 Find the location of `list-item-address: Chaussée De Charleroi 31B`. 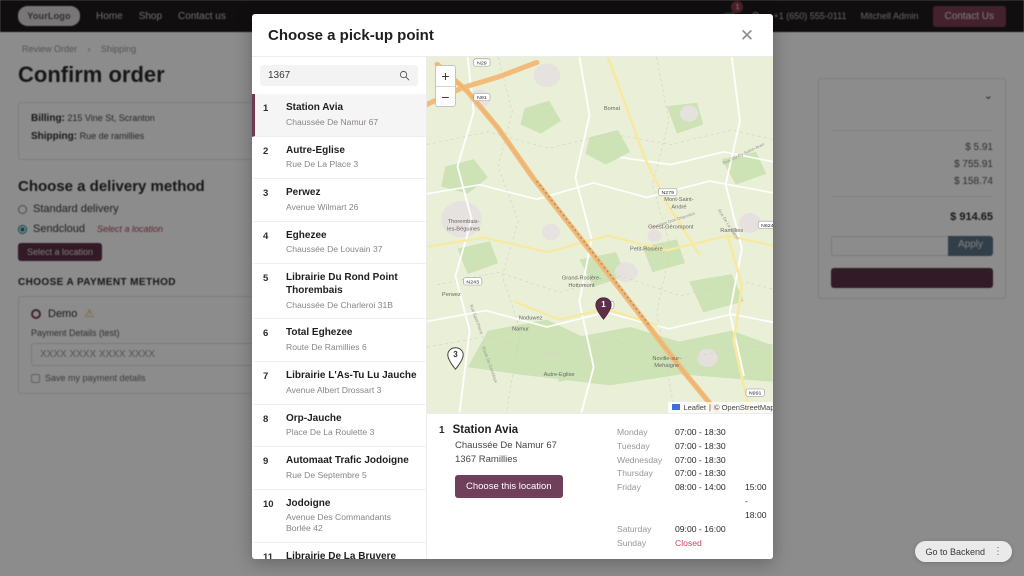

list-item-address: Chaussée De Charleroi 31B is located at coordinates (340, 304).